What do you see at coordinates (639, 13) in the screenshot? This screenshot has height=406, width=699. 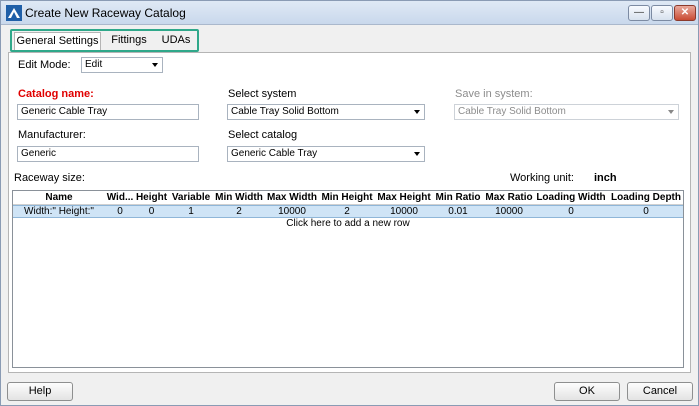 I see `minimize-button: —` at bounding box center [639, 13].